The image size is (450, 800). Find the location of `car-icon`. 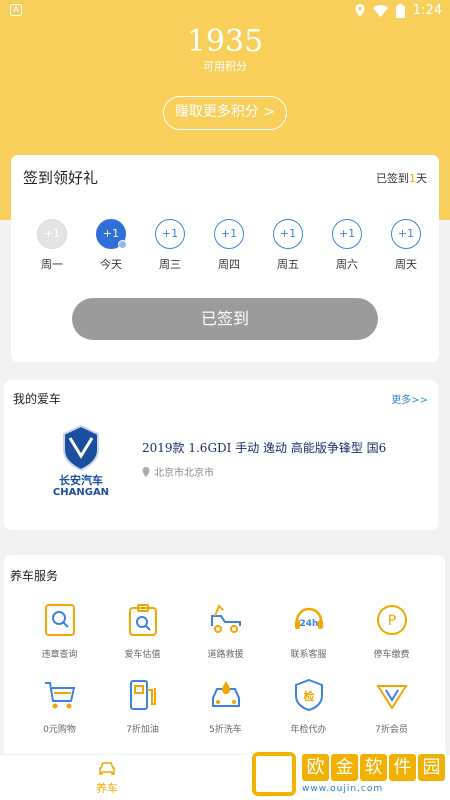

car-icon is located at coordinates (107, 768).